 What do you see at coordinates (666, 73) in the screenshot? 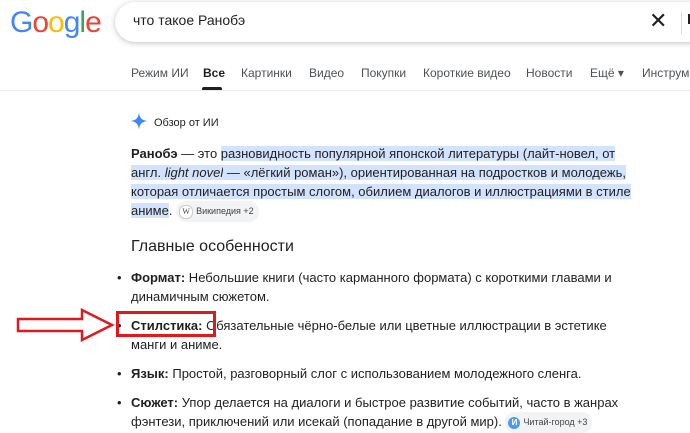
I see `tab-tools: Инструме` at bounding box center [666, 73].